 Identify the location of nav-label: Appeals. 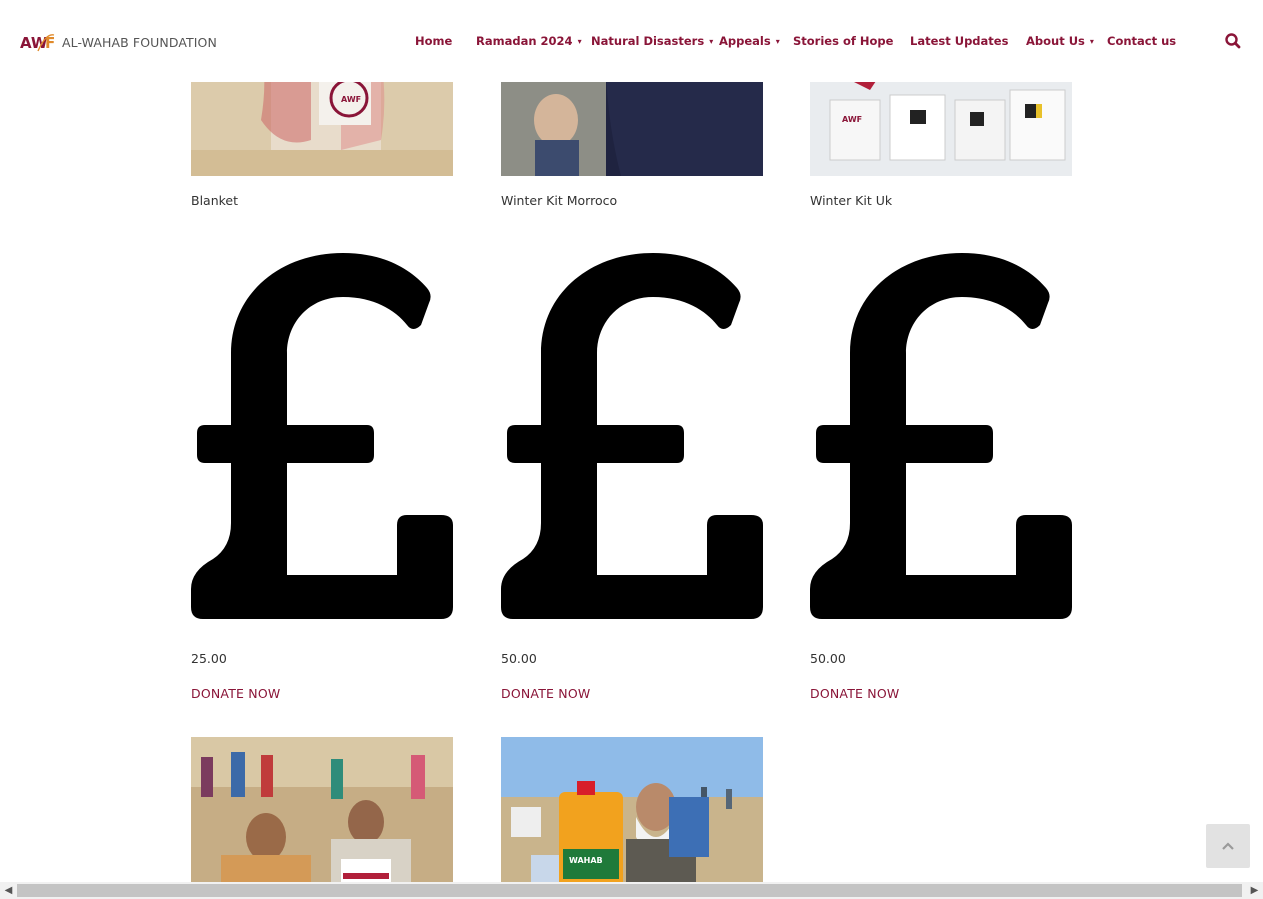
(745, 41).